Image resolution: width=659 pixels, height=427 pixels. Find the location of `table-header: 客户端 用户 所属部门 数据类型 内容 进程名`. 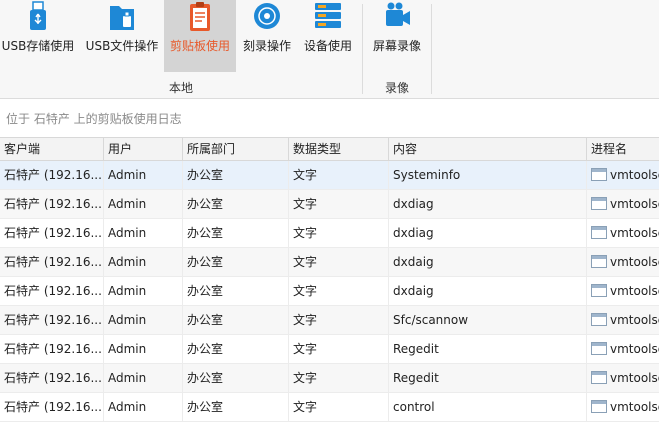

table-header: 客户端 用户 所属部门 数据类型 内容 进程名 is located at coordinates (329, 149).